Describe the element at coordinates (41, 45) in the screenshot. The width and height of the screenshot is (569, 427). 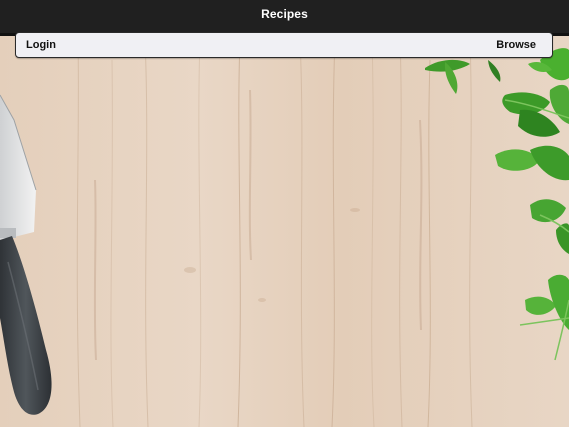
I see `login-link: Login` at that location.